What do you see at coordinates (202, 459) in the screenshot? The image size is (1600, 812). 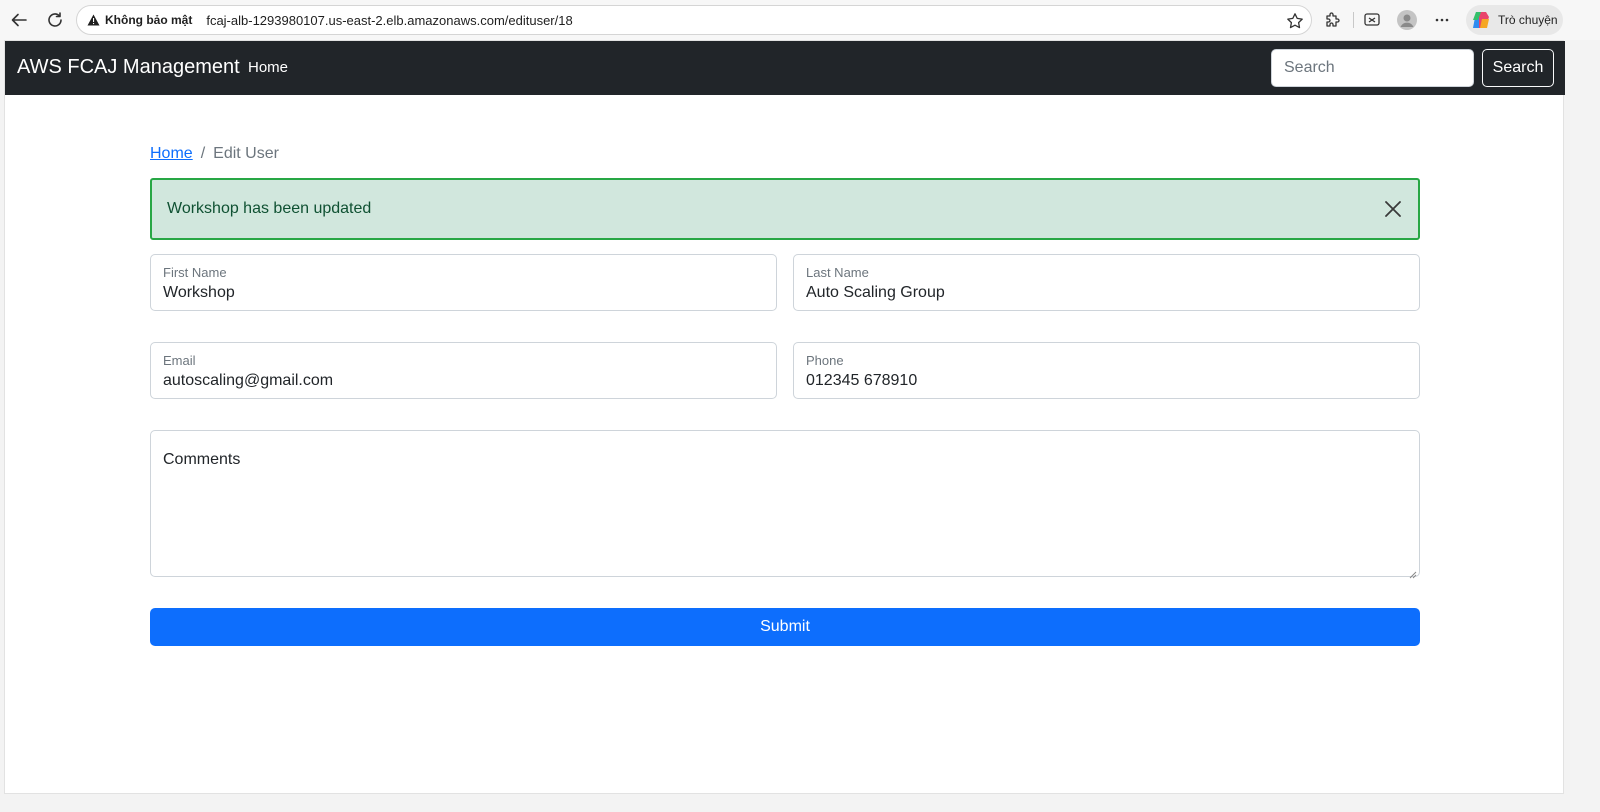 I see `comments-label: Comments` at bounding box center [202, 459].